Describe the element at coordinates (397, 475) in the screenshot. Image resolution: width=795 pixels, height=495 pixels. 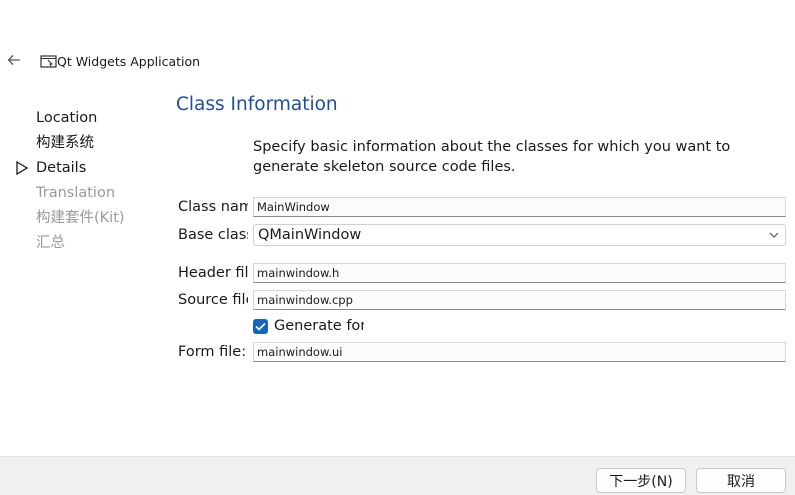
I see `button-bar: 下一步(N) 取消` at that location.